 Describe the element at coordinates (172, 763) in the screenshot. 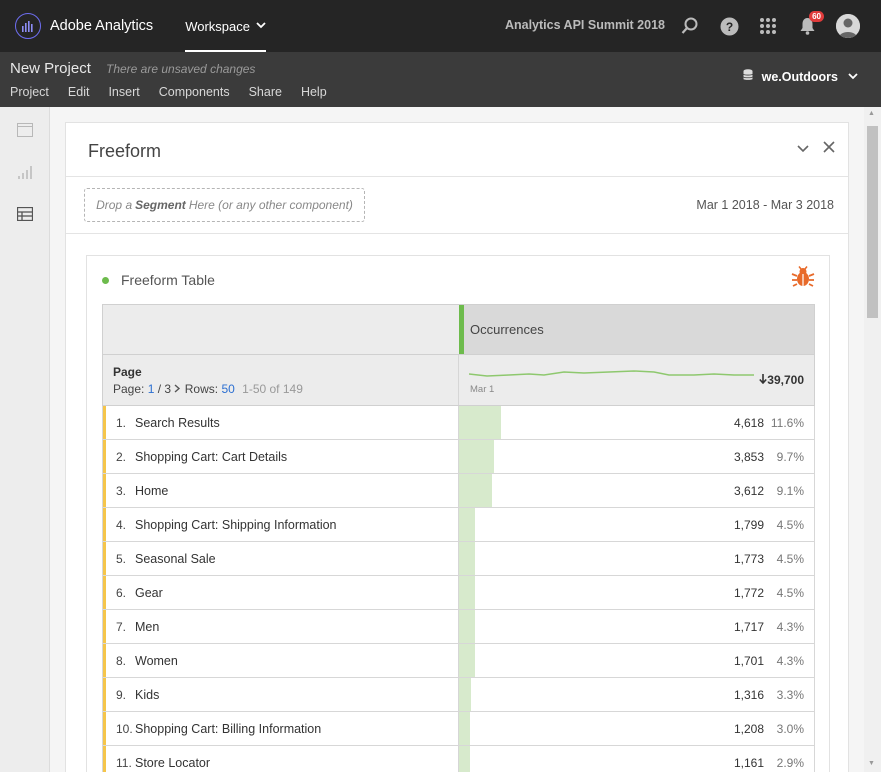

I see `row-label: Store Locator` at that location.